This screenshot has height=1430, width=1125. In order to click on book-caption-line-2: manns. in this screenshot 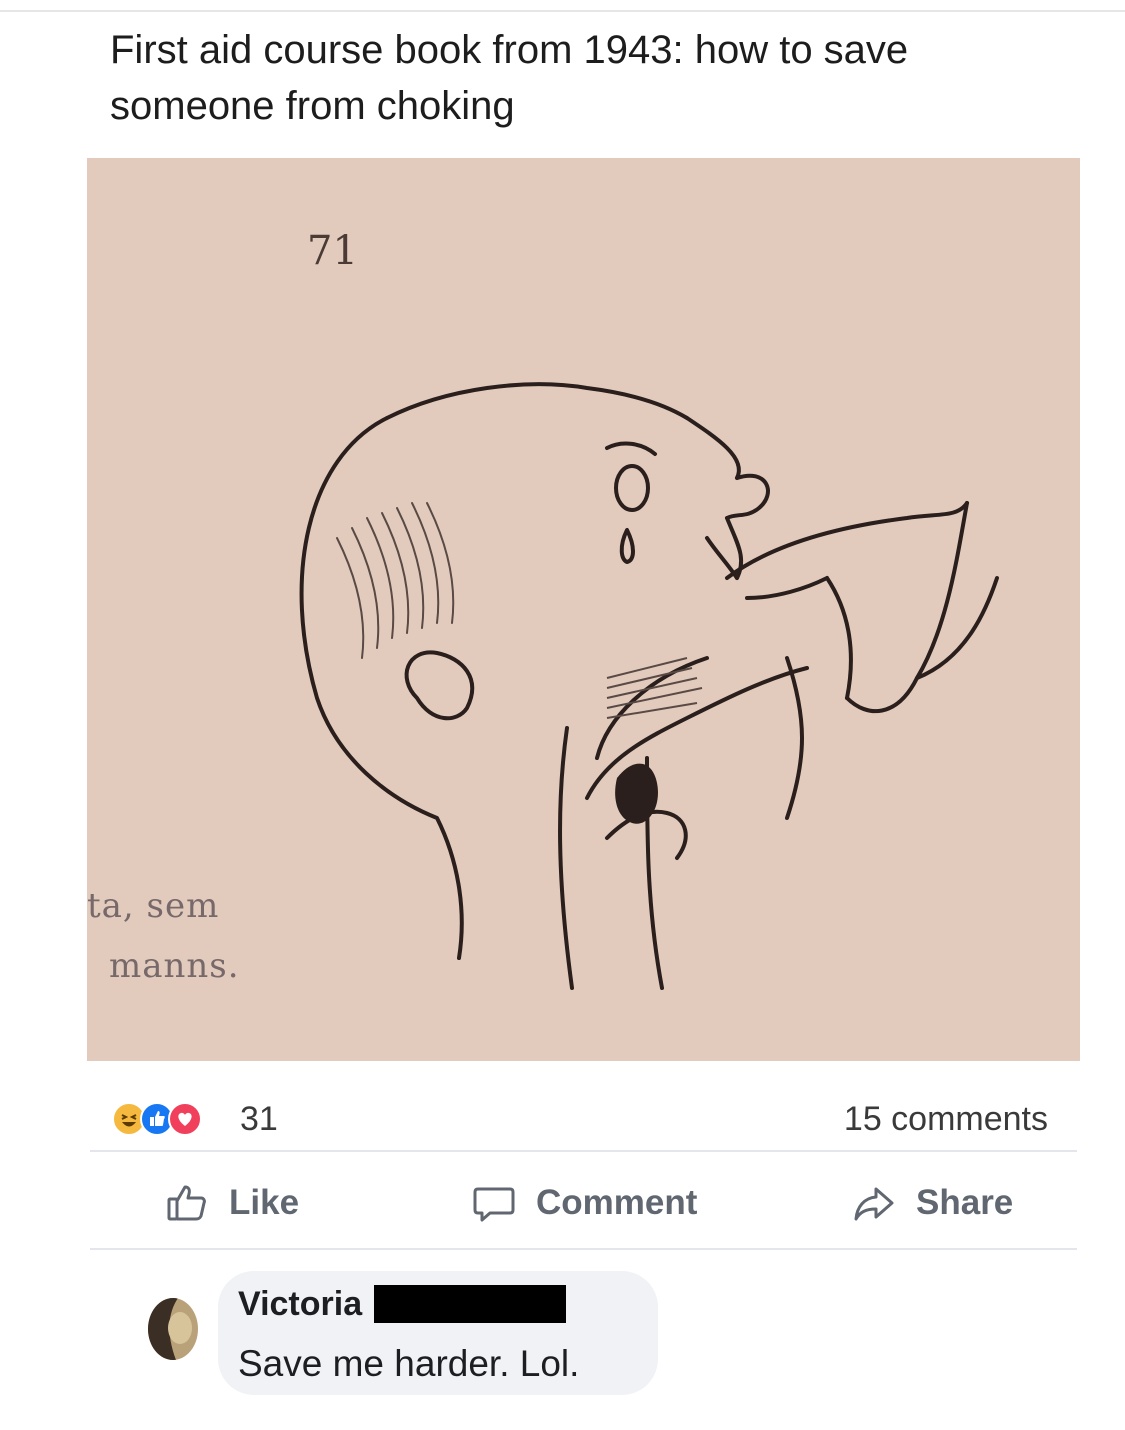, I will do `click(174, 966)`.